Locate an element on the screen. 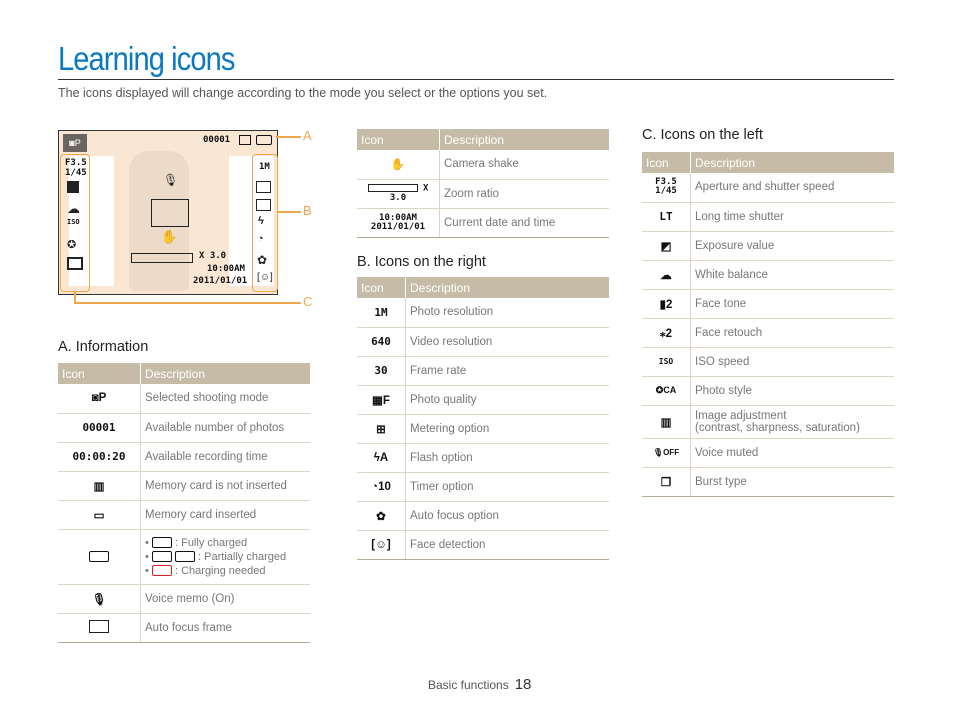  battery-full-icon is located at coordinates (161, 543).